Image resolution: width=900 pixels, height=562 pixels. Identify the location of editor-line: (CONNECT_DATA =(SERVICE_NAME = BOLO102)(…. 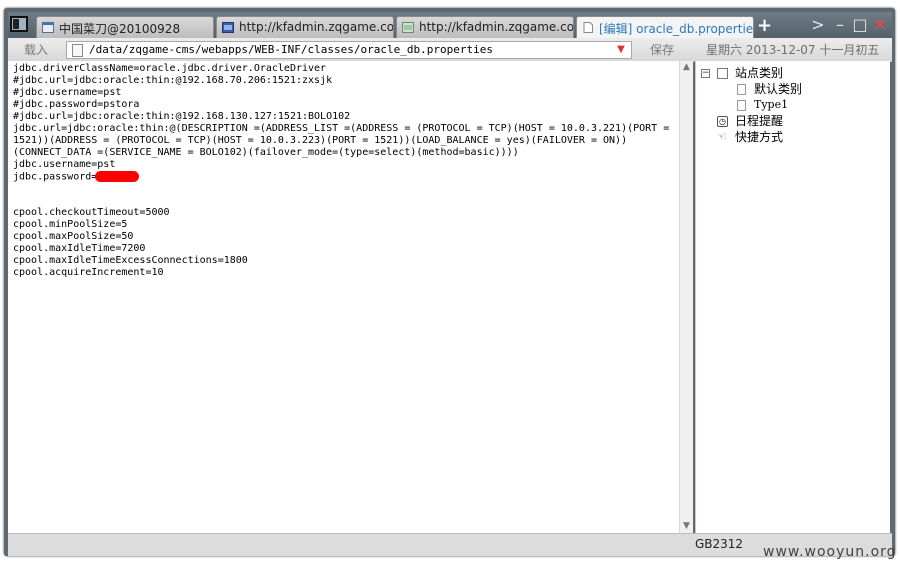
(266, 152).